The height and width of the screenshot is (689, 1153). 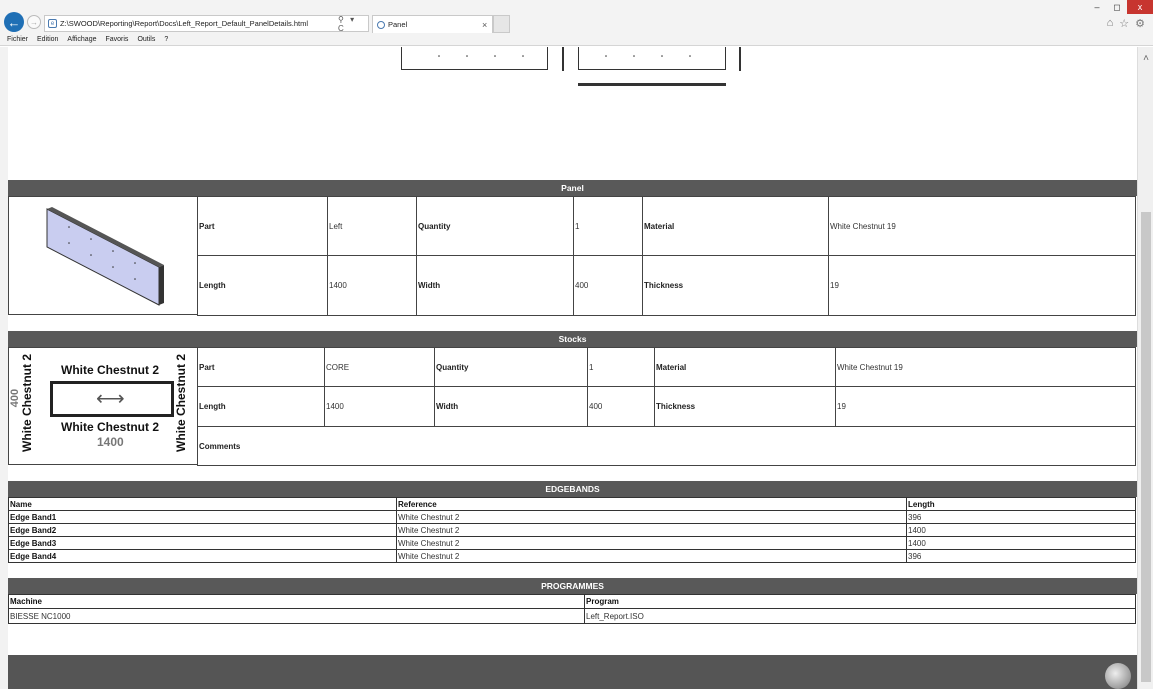 What do you see at coordinates (564, 56) in the screenshot?
I see `drawing-dots` at bounding box center [564, 56].